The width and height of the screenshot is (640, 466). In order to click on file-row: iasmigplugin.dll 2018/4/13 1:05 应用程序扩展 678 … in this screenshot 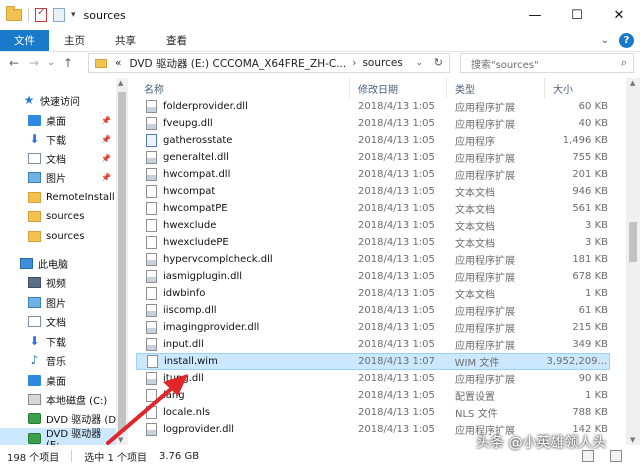, I will do `click(373, 276)`.